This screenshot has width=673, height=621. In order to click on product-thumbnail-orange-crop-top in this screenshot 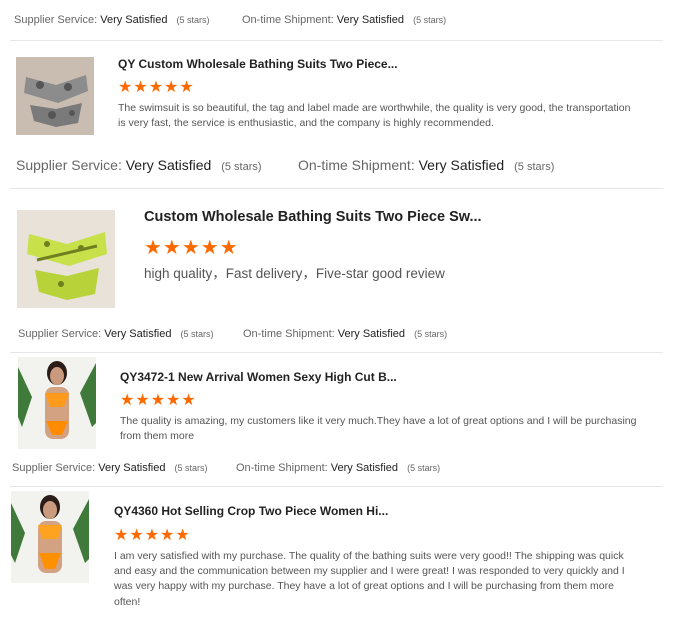, I will do `click(50, 537)`.